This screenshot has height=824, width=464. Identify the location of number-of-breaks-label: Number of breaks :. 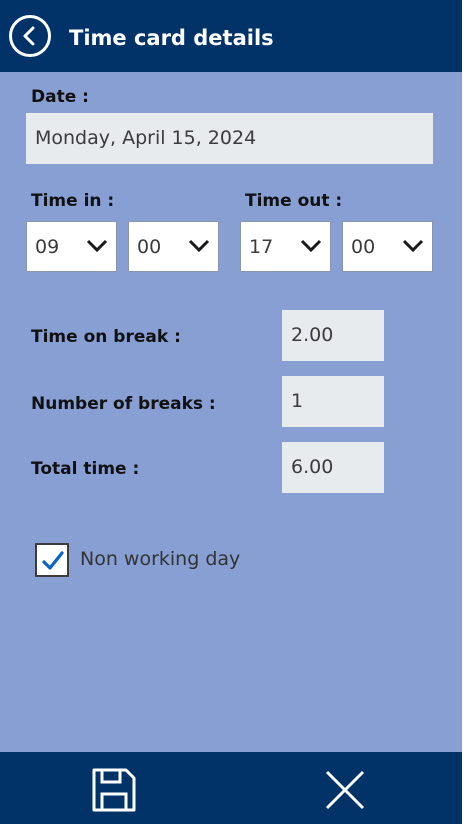
(123, 404).